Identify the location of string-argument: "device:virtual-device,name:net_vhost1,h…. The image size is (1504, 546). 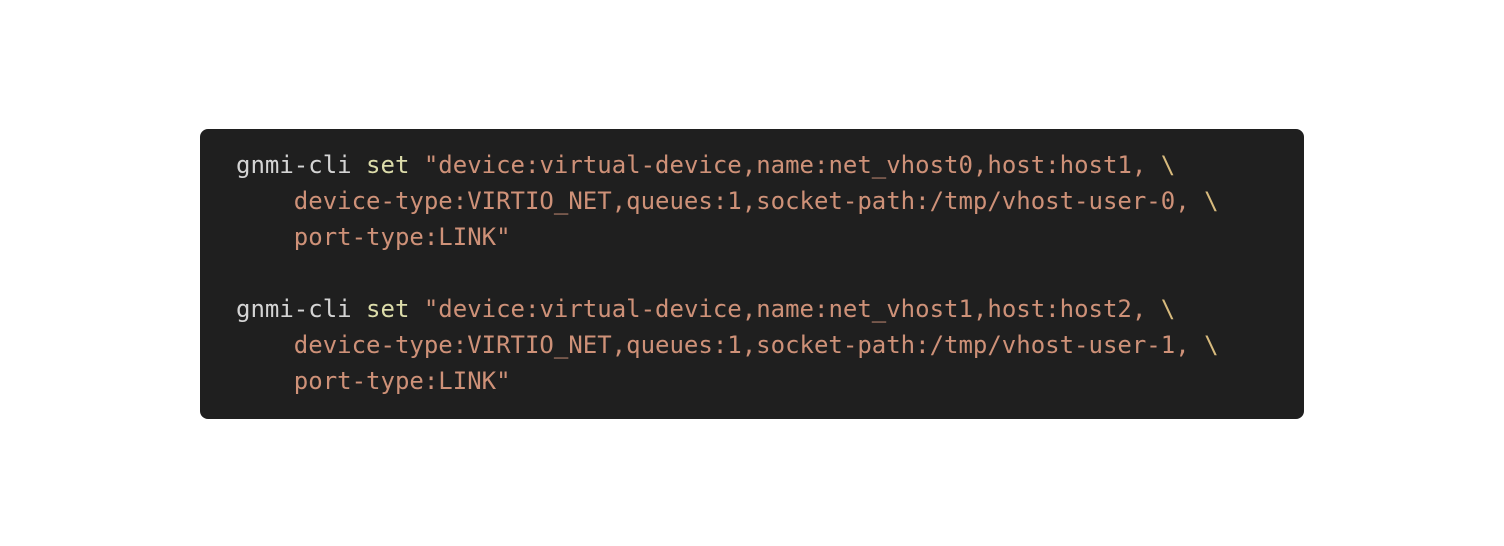
(785, 309).